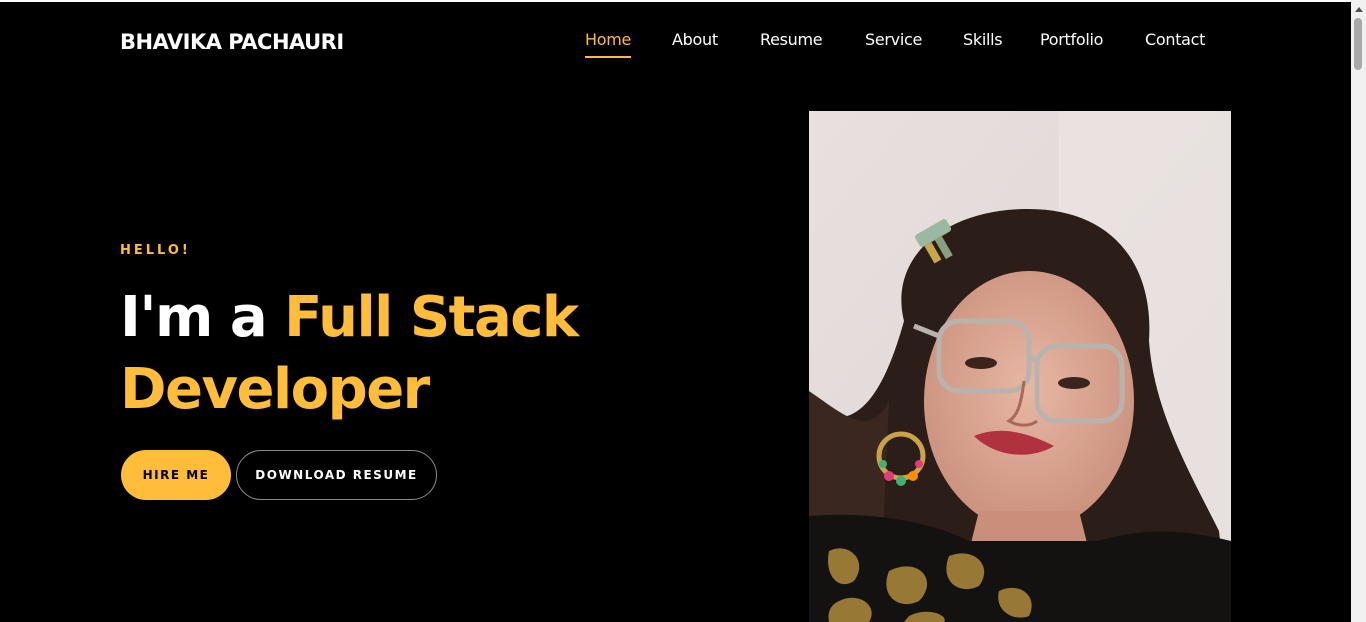 The image size is (1366, 622). Describe the element at coordinates (431, 317) in the screenshot. I see `headline-accent-1: Full Stack` at that location.